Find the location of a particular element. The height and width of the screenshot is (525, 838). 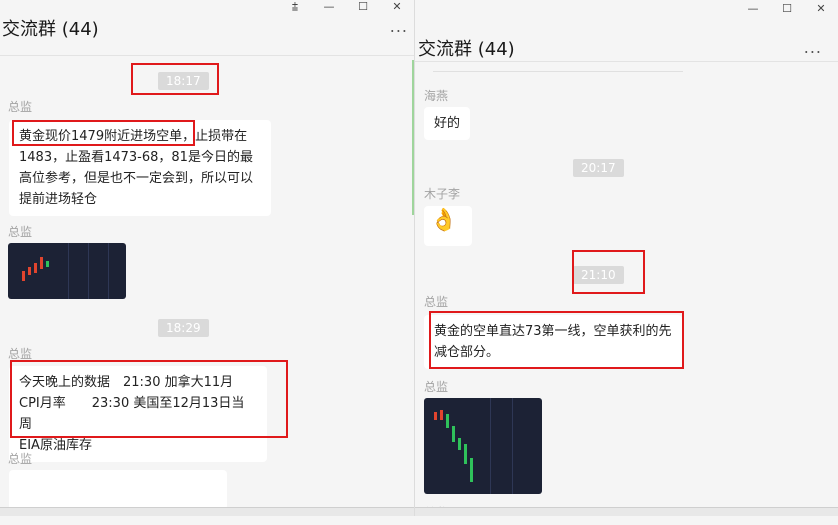

ok-hand-icon: 👌 is located at coordinates (444, 220).